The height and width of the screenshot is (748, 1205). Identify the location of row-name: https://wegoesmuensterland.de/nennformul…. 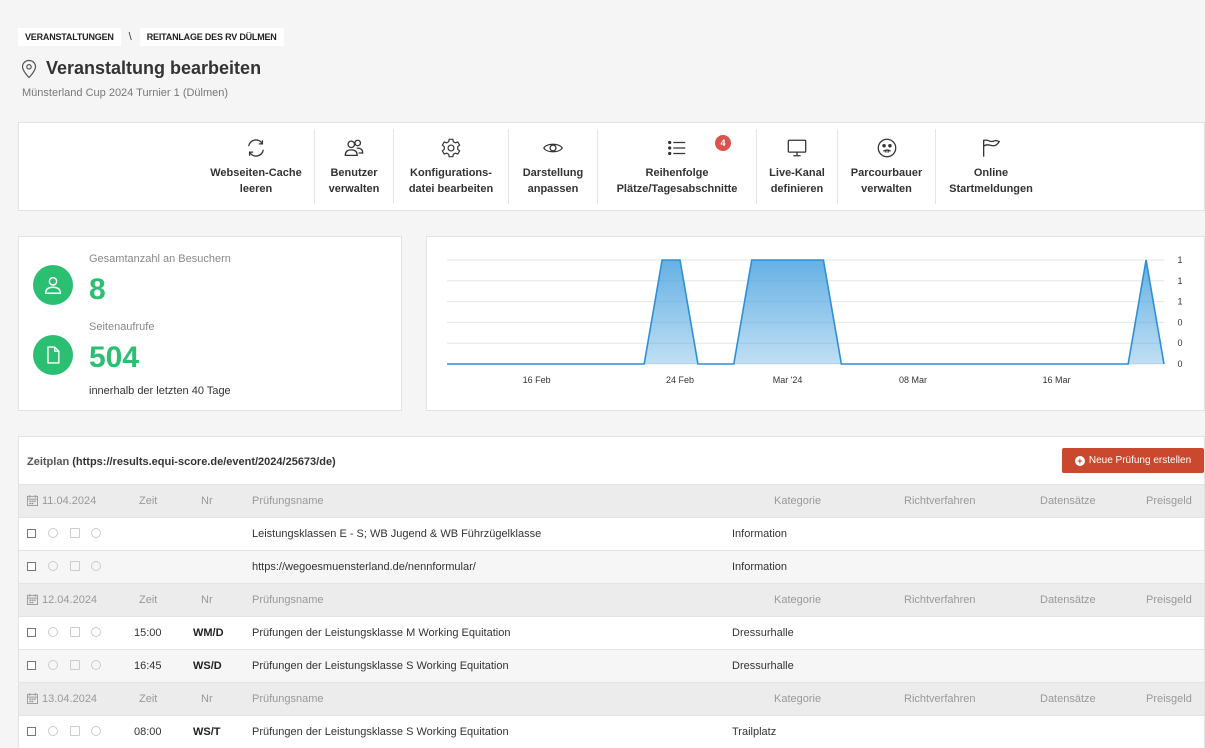
(364, 567).